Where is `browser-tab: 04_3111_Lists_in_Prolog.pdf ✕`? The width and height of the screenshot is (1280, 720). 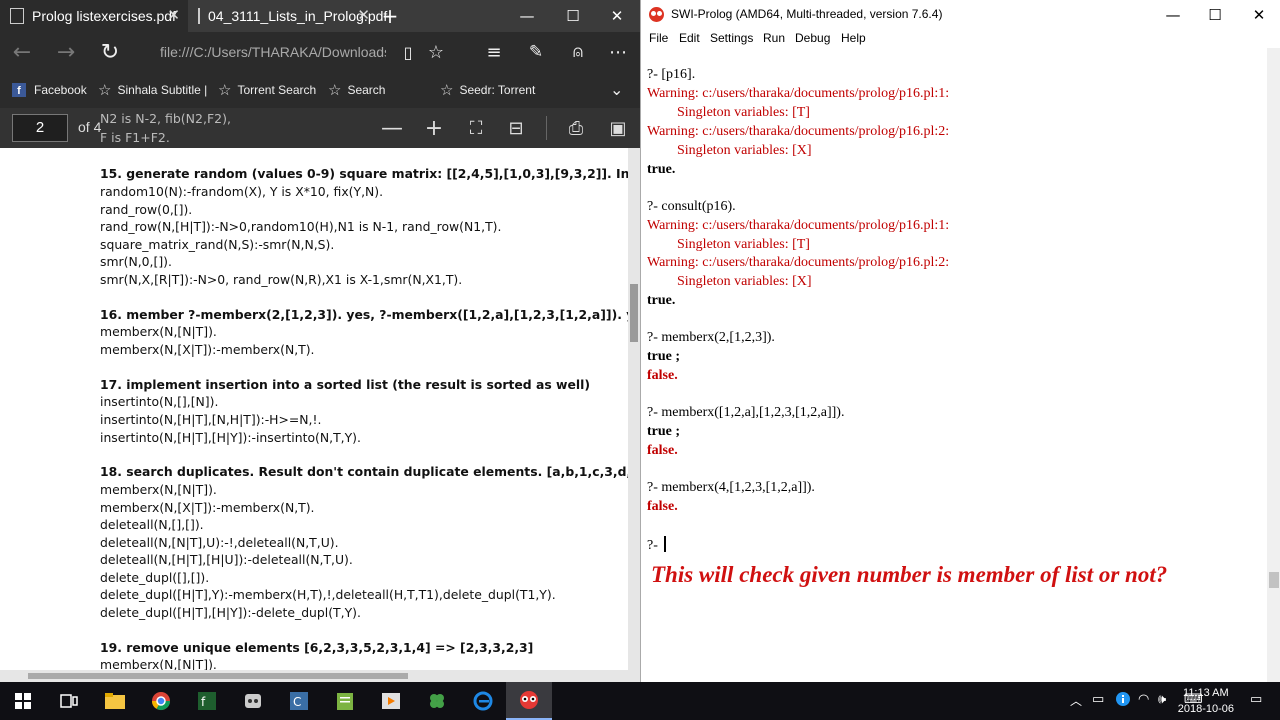
browser-tab: 04_3111_Lists_in_Prolog.pdf ✕ is located at coordinates (287, 16).